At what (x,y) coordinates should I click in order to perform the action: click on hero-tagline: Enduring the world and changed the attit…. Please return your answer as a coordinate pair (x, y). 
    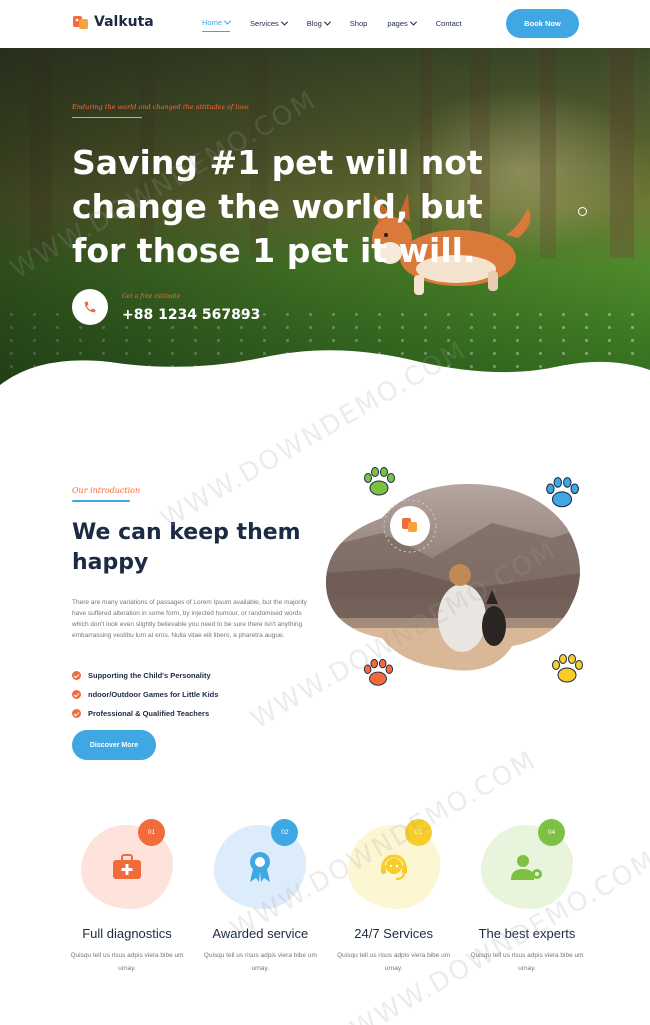
    Looking at the image, I should click on (160, 107).